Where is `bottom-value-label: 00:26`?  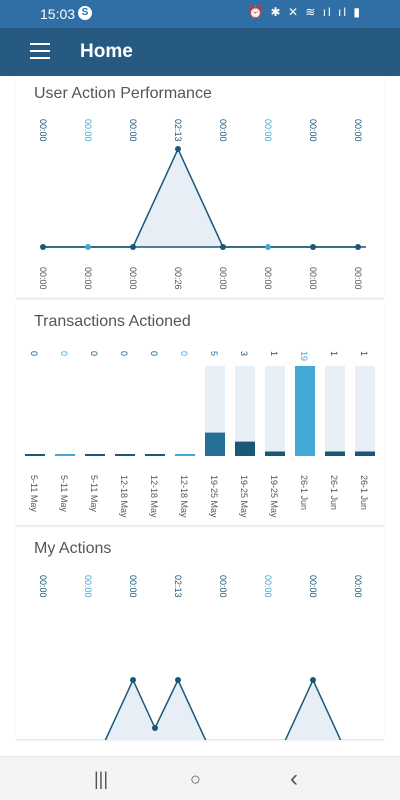 bottom-value-label: 00:26 is located at coordinates (178, 278).